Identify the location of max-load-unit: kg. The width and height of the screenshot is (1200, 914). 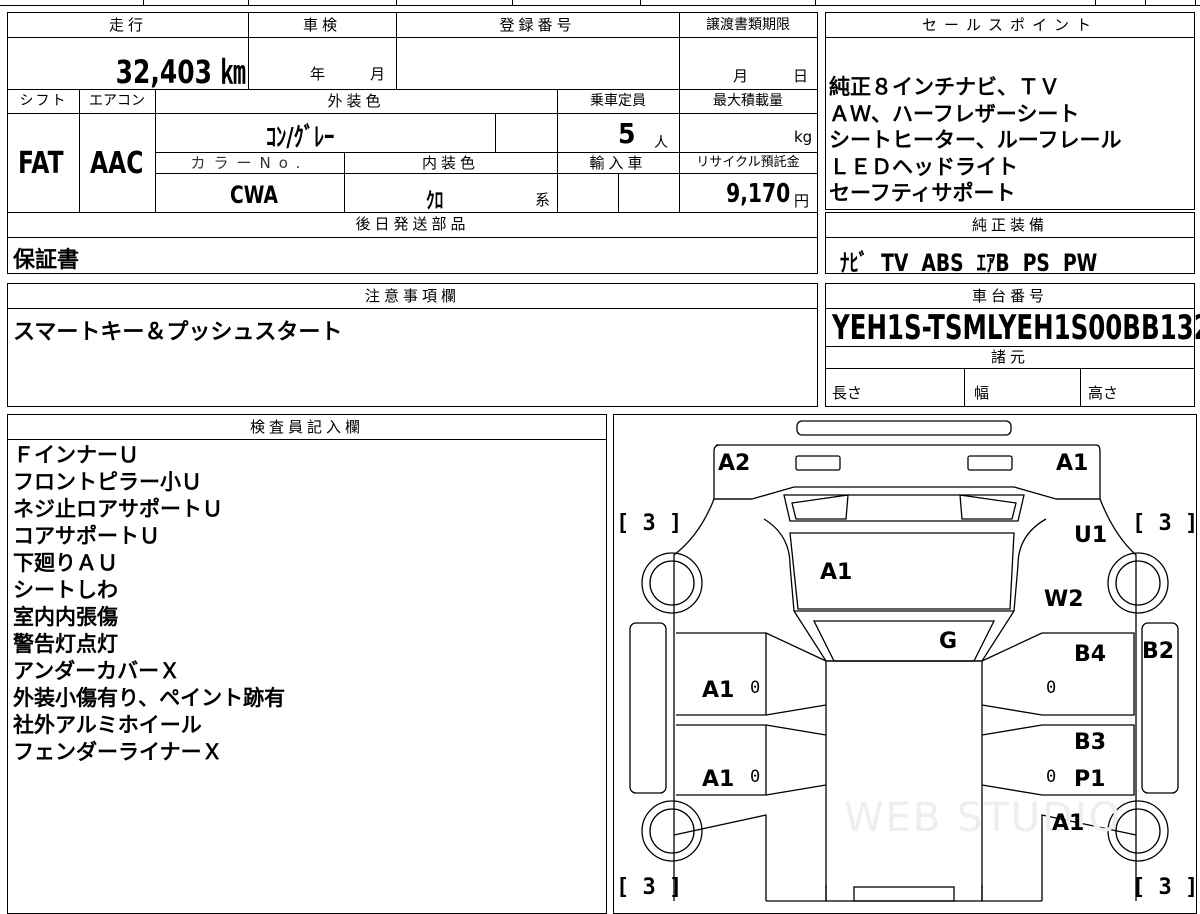
(803, 137).